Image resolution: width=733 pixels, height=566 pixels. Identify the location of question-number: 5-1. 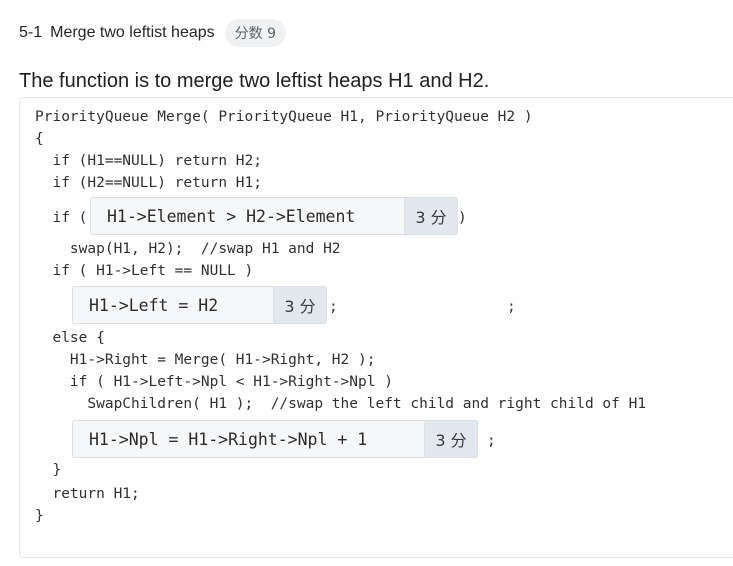
(31, 32).